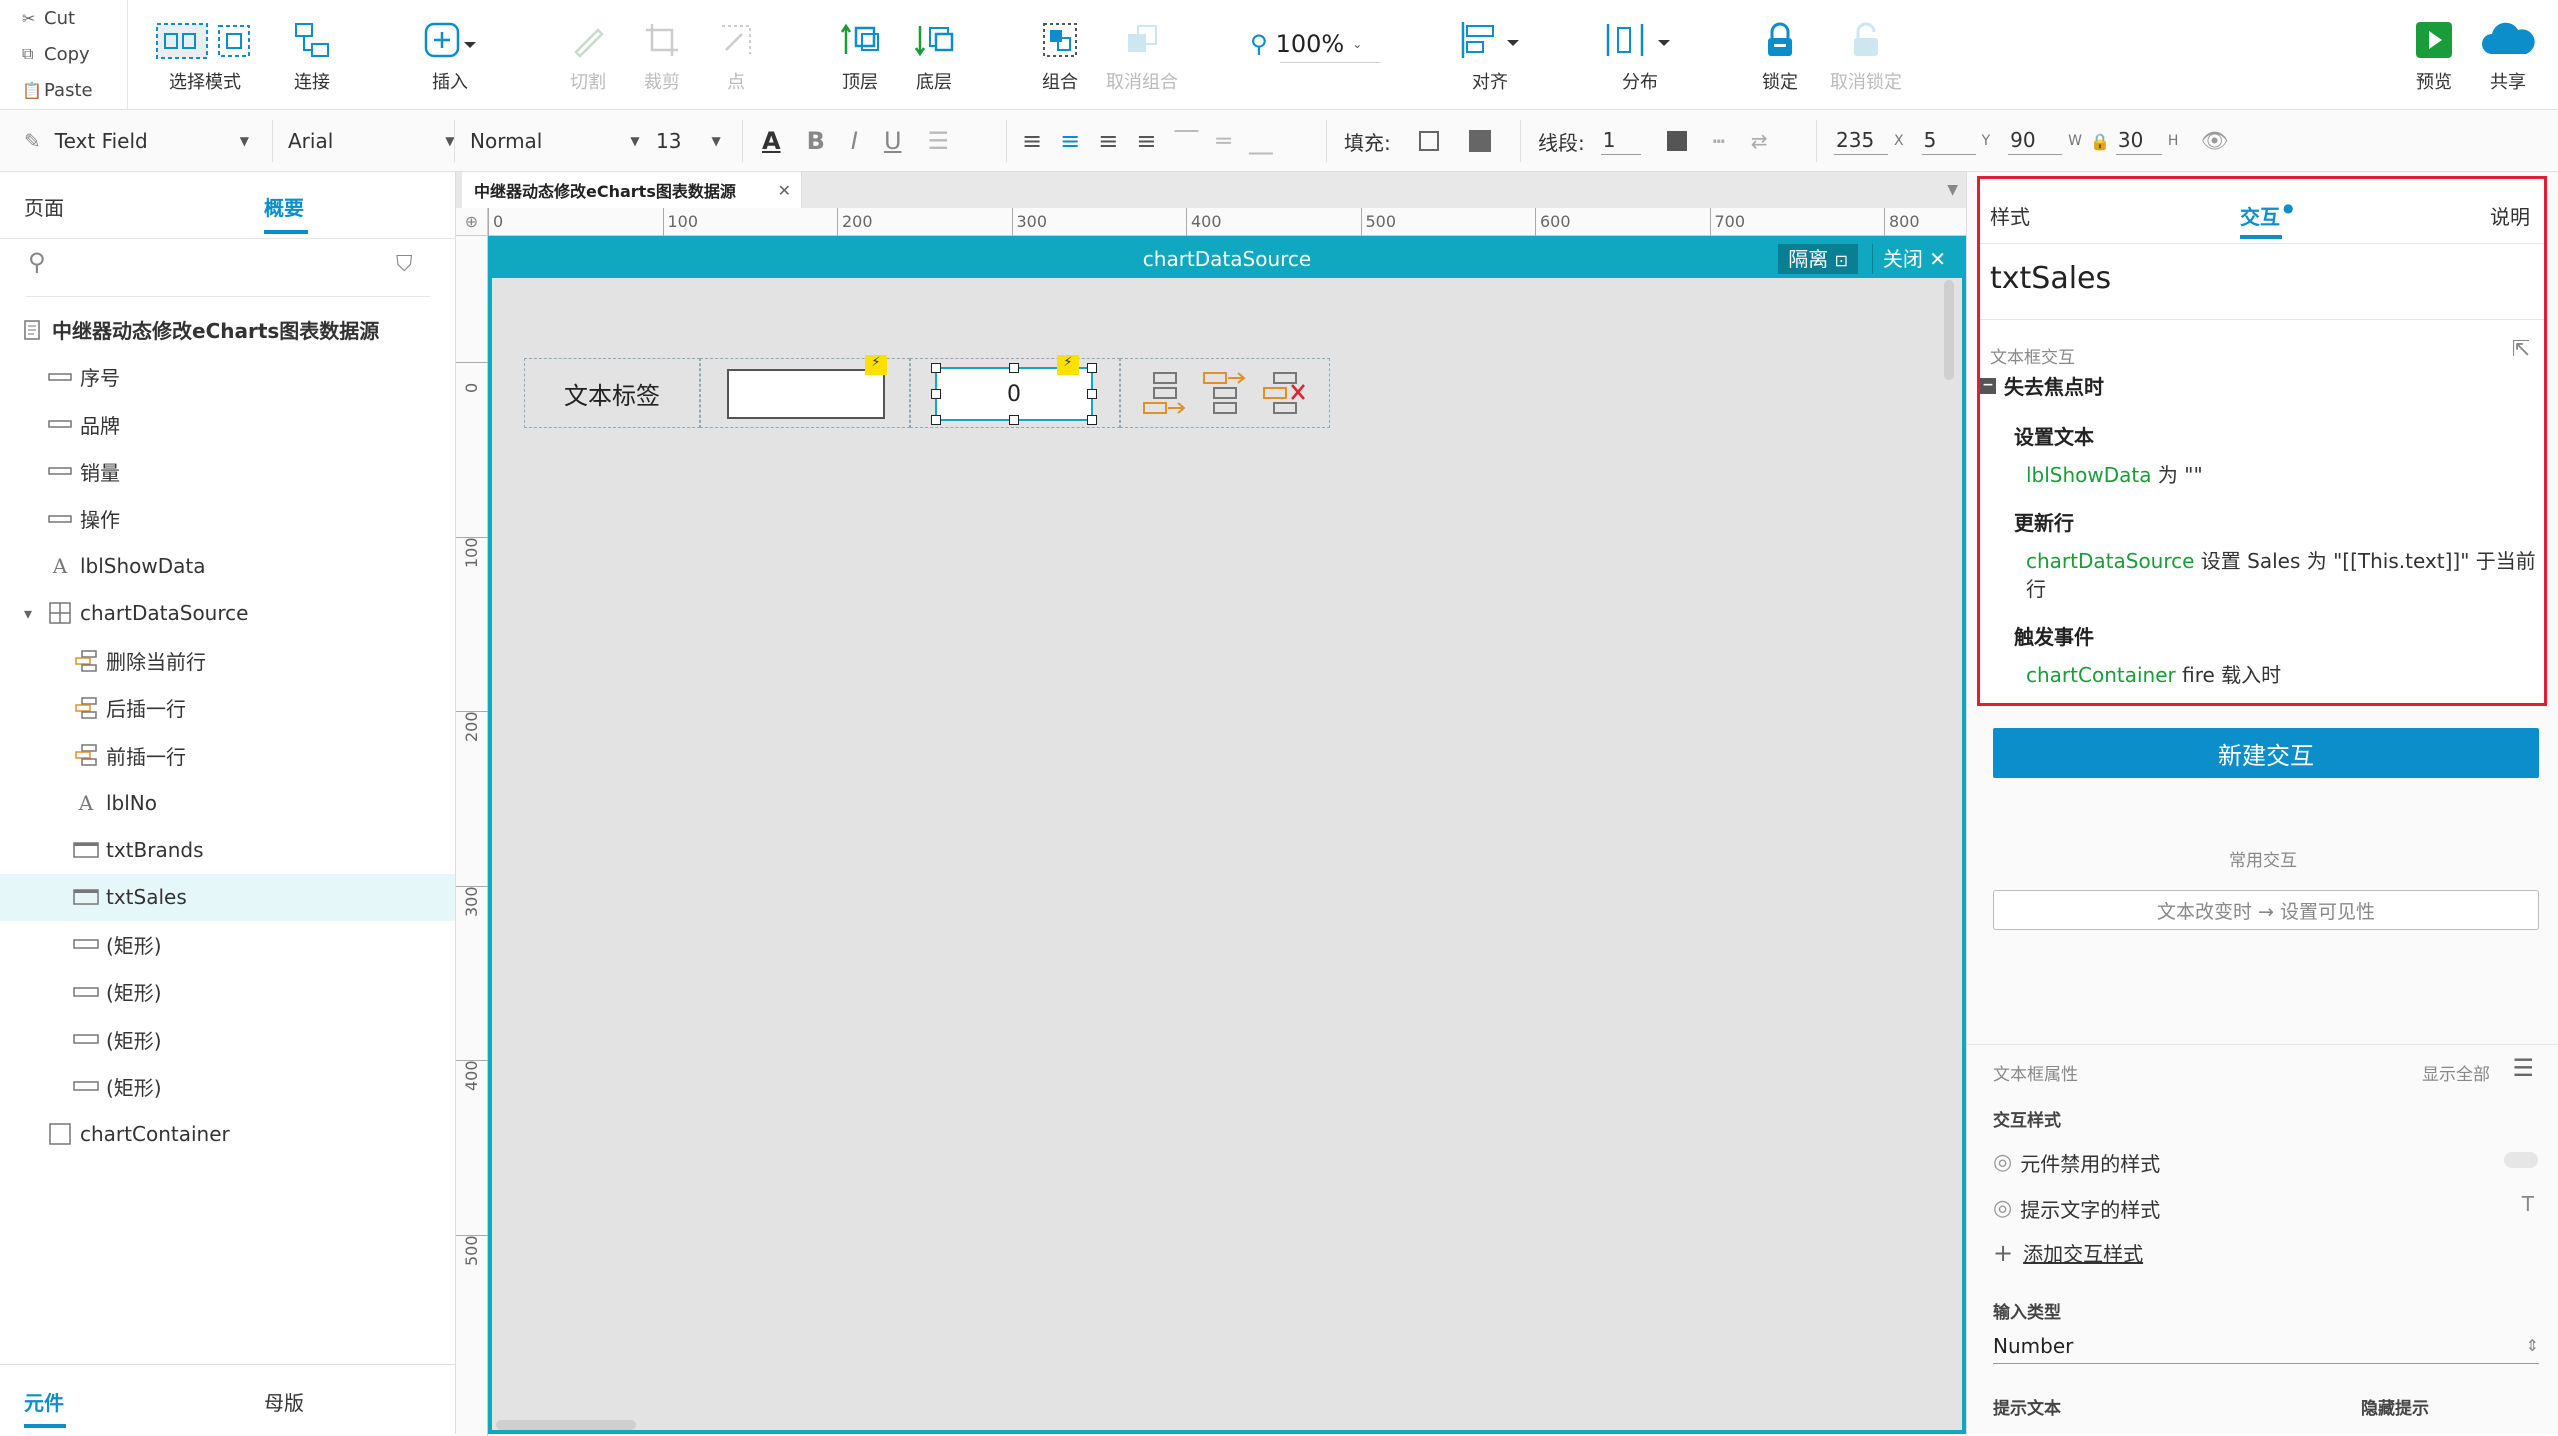 This screenshot has width=2558, height=1436. What do you see at coordinates (2114, 473) in the screenshot?
I see `action-detail: lblShowData 为 ""` at bounding box center [2114, 473].